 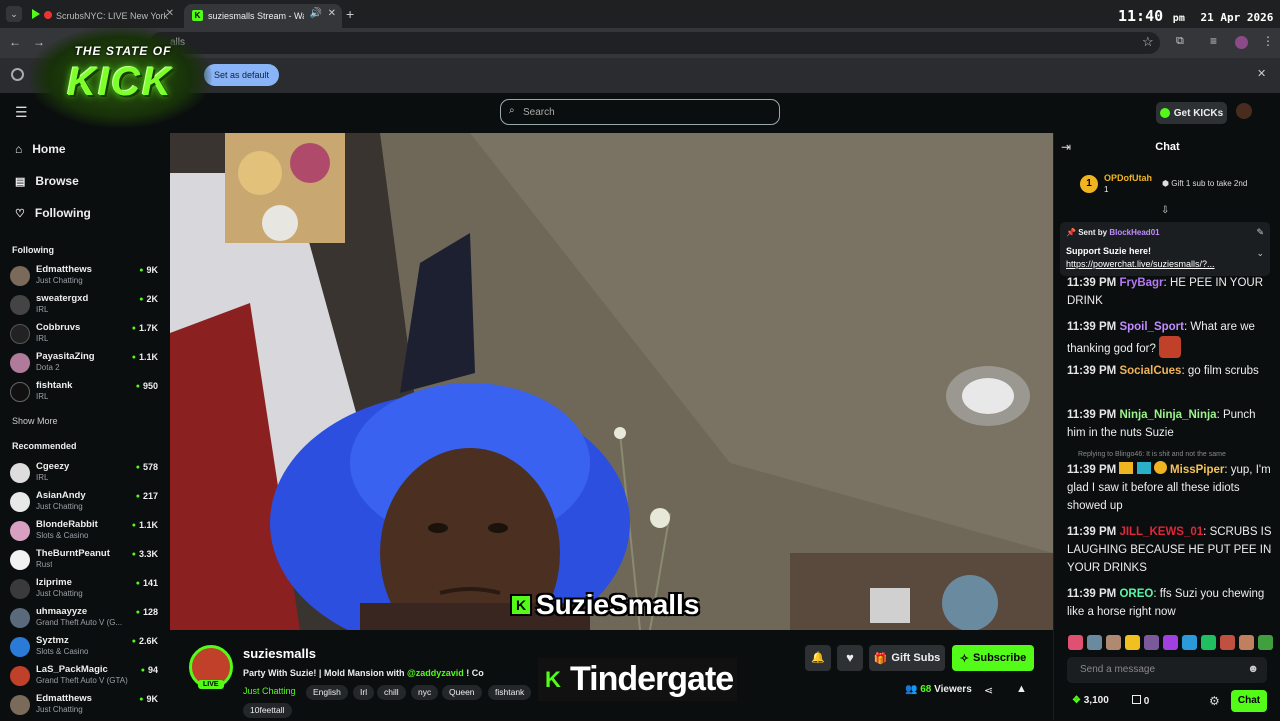 I want to click on gift-subs-button: 🎁 Gift Subs, so click(x=907, y=658).